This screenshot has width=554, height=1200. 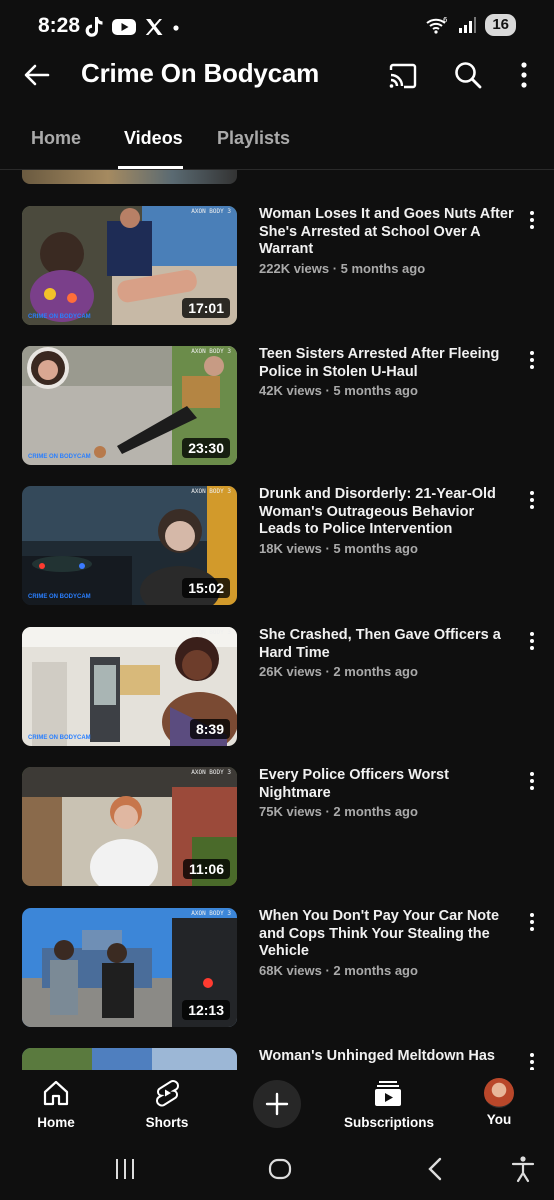 What do you see at coordinates (129, 686) in the screenshot?
I see `video-thumbnail: AXON BODY 3 CRIME ON BODYCAM 8:39` at bounding box center [129, 686].